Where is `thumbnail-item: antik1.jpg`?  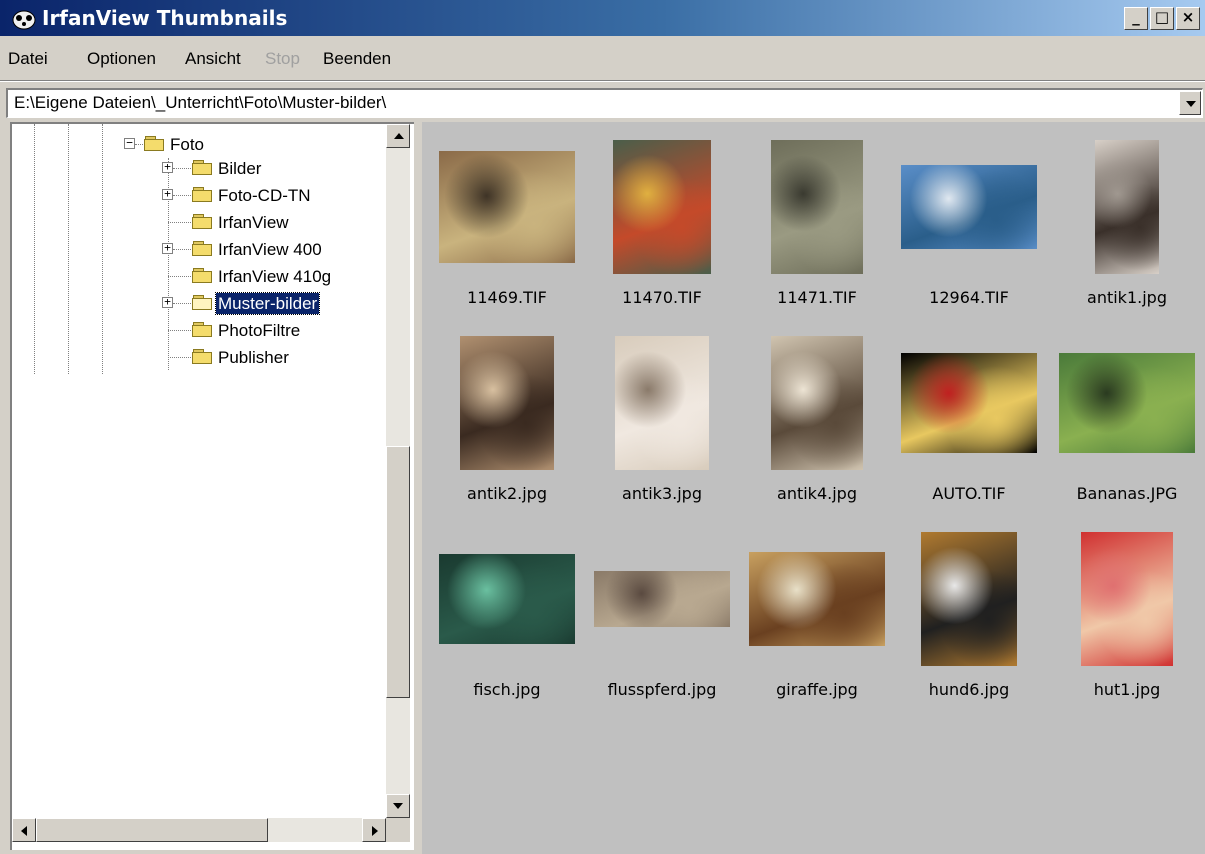 thumbnail-item: antik1.jpg is located at coordinates (1127, 230).